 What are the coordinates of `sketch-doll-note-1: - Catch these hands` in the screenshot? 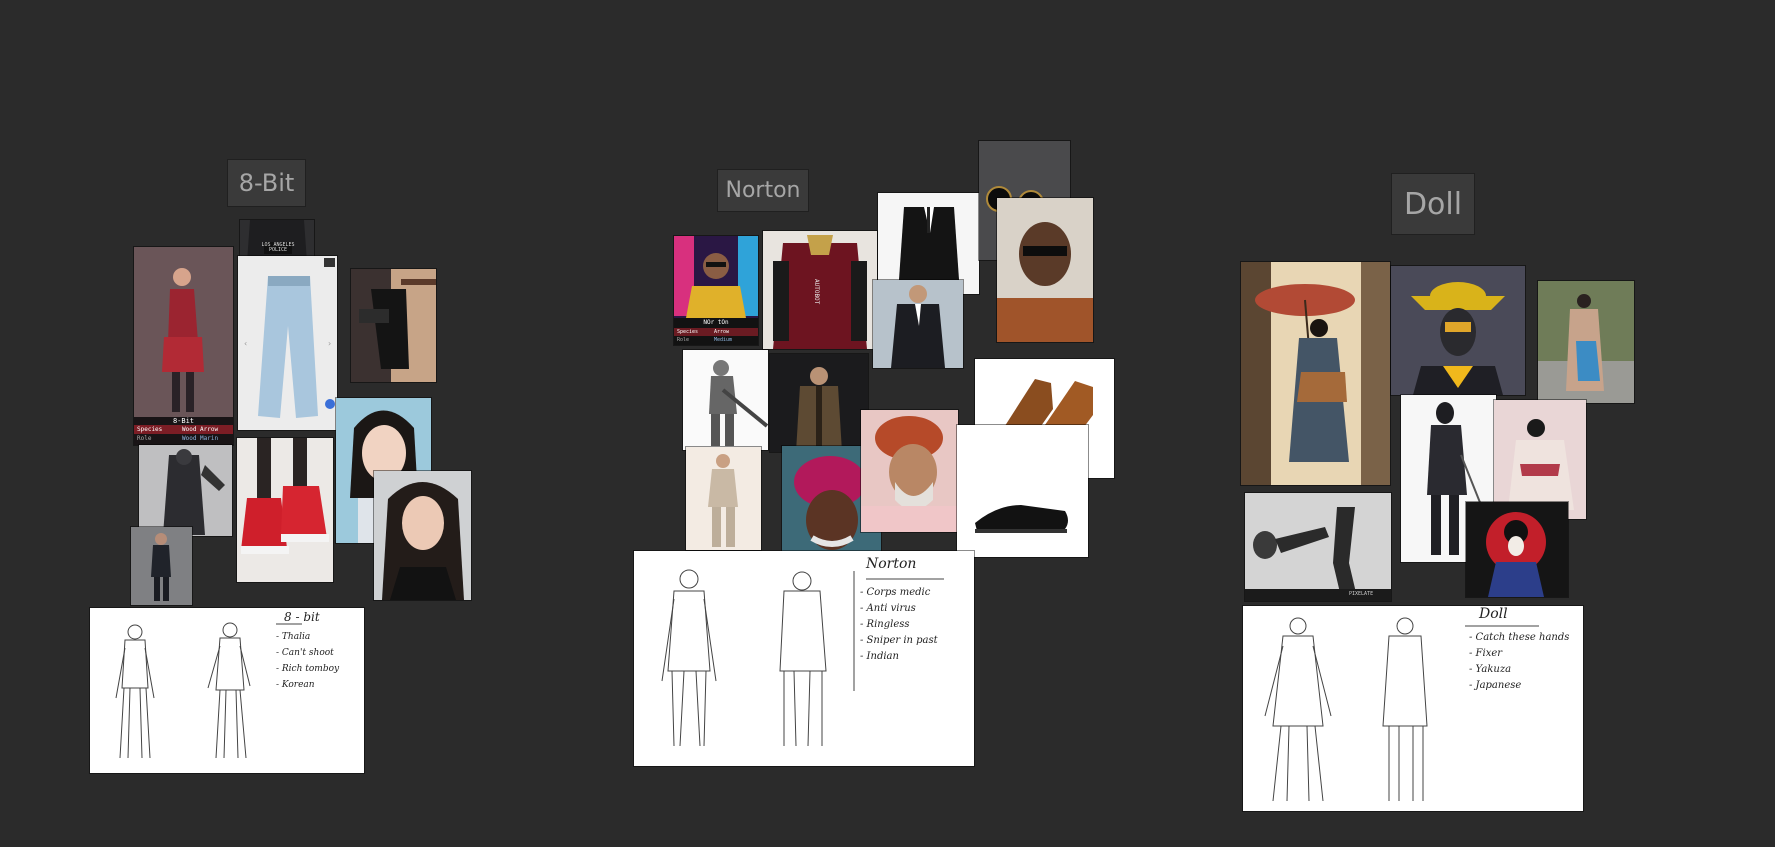 It's located at (1519, 637).